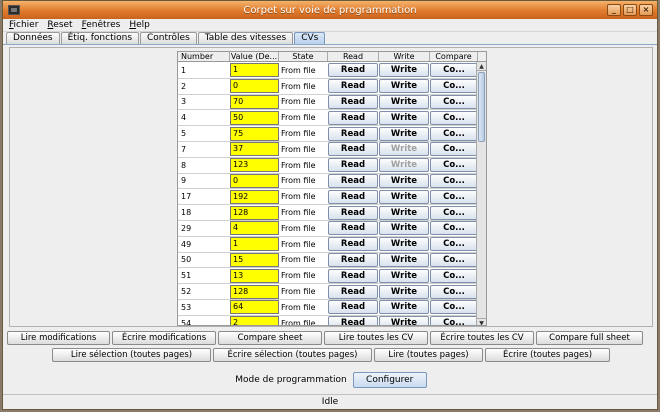 The height and width of the screenshot is (412, 660). What do you see at coordinates (310, 38) in the screenshot?
I see `tab-cvs: CVs` at bounding box center [310, 38].